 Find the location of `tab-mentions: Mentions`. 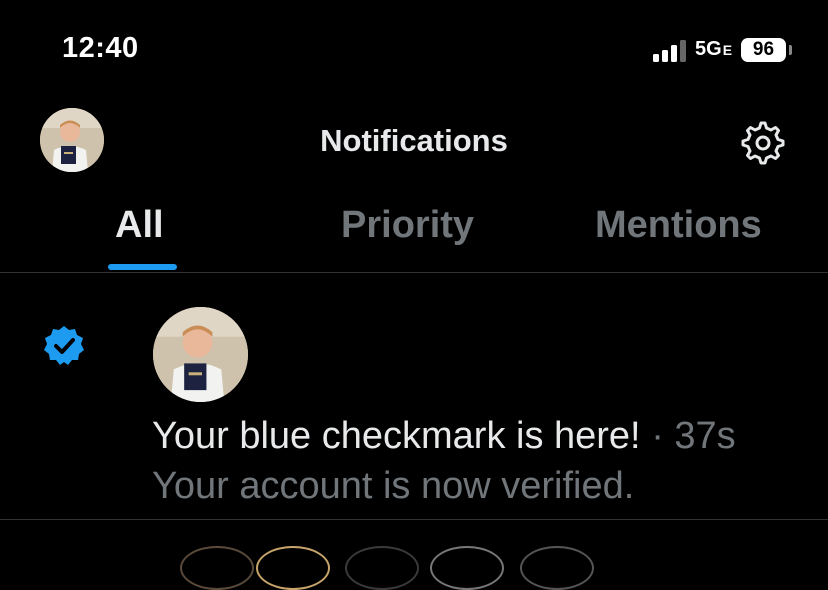

tab-mentions: Mentions is located at coordinates (678, 225).